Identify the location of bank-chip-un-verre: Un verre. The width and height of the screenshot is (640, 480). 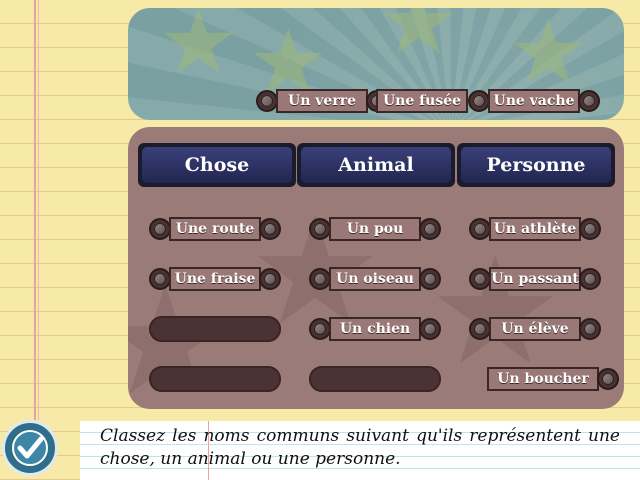
(322, 101).